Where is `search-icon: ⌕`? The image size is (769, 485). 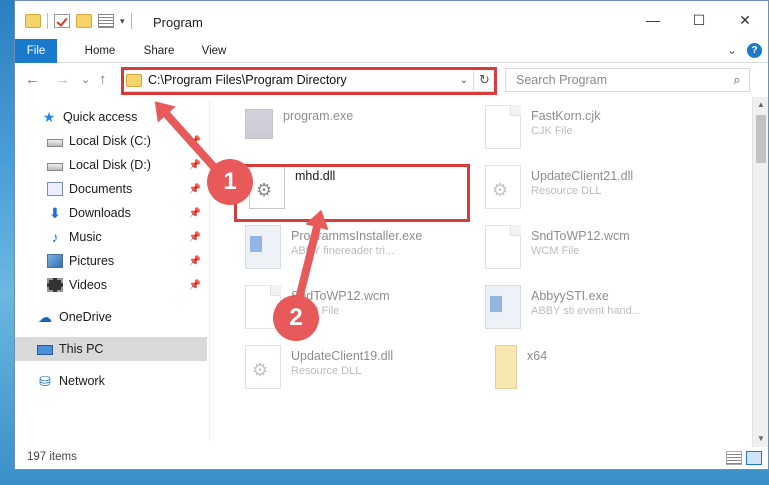
search-icon: ⌕ is located at coordinates (737, 80).